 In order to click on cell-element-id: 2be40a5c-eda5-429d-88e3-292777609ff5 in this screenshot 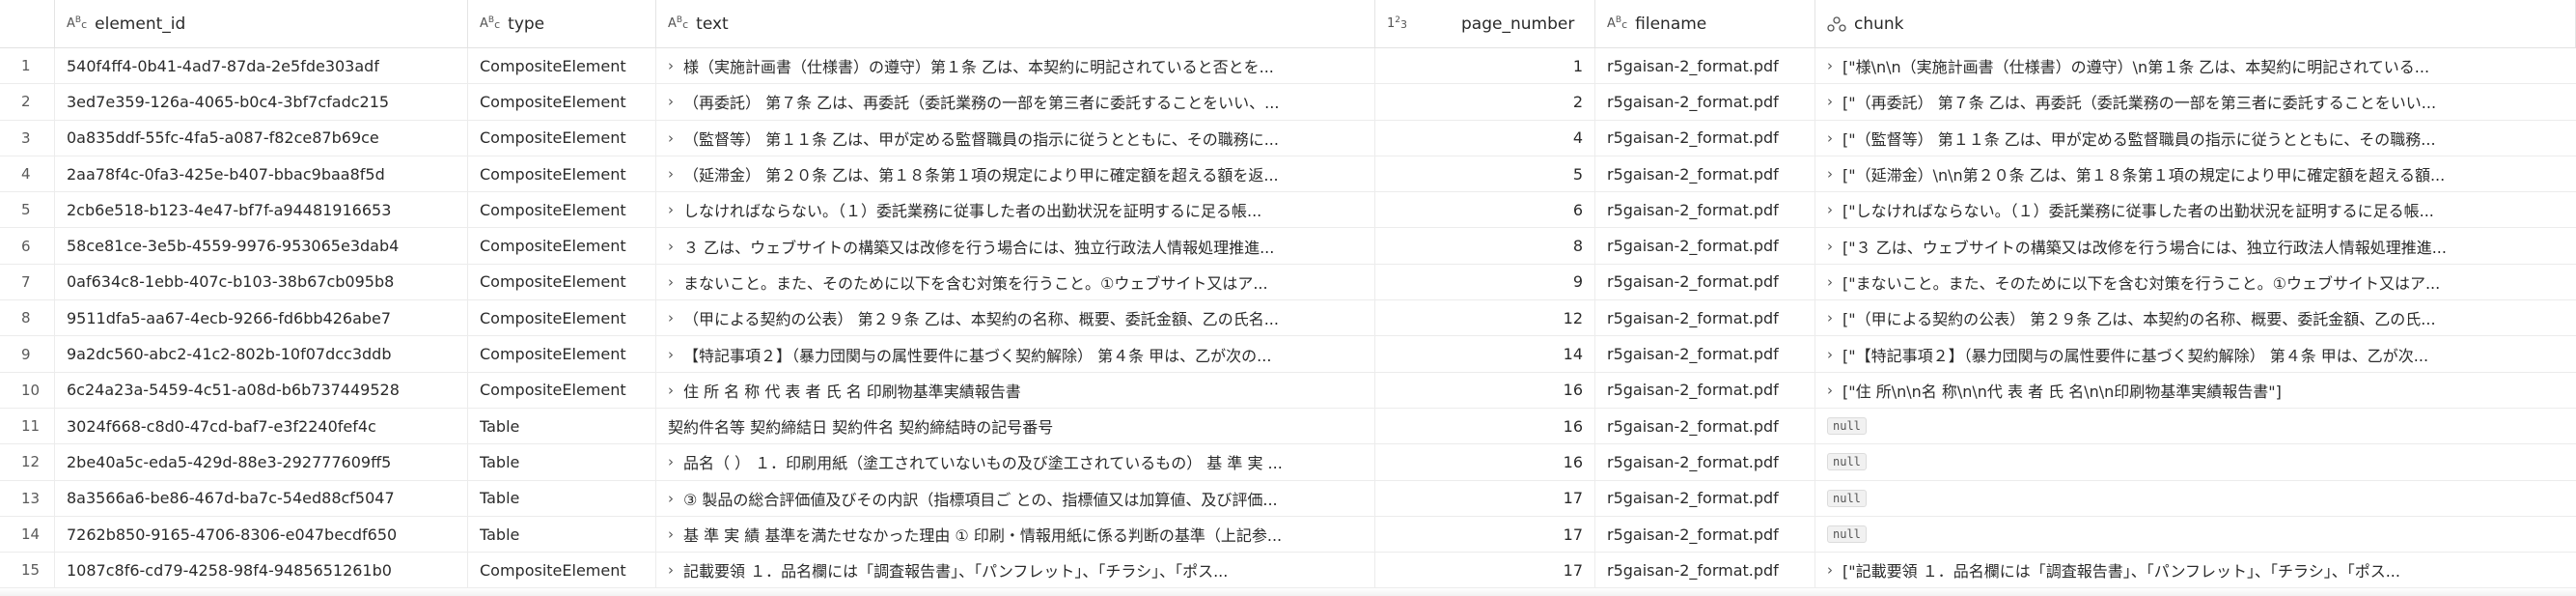, I will do `click(261, 462)`.